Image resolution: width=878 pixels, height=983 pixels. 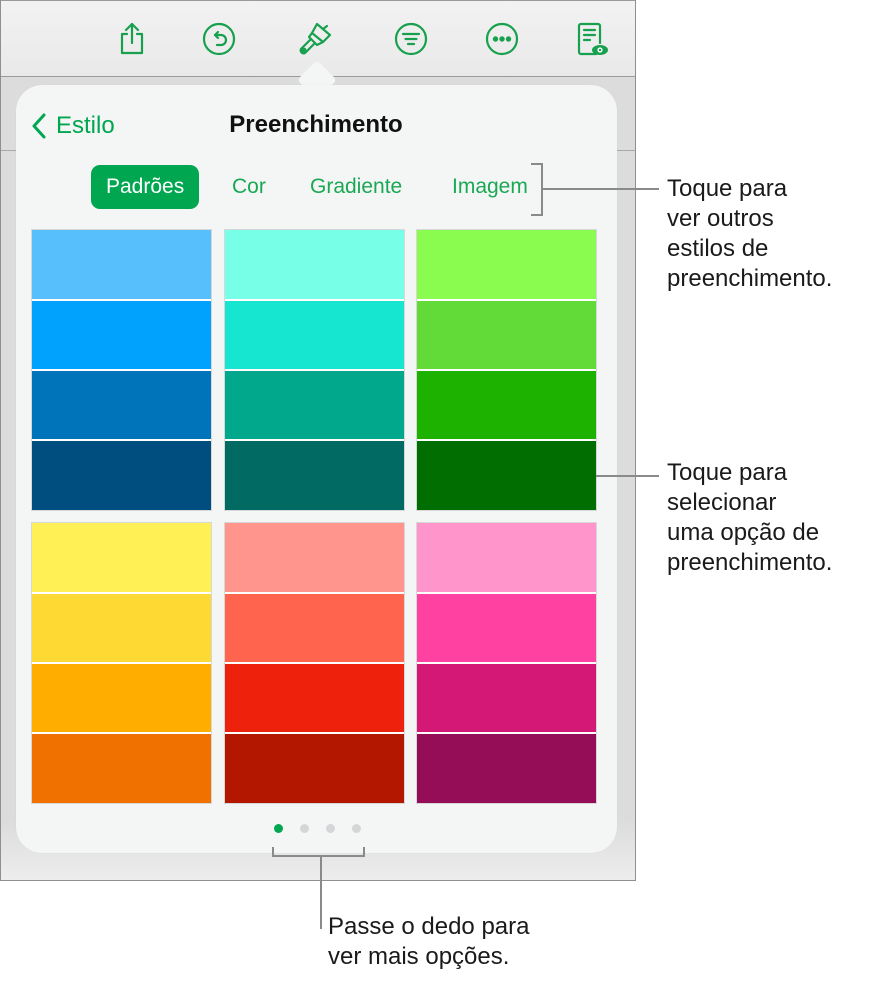 What do you see at coordinates (490, 187) in the screenshot?
I see `tab-imagem: Imagem` at bounding box center [490, 187].